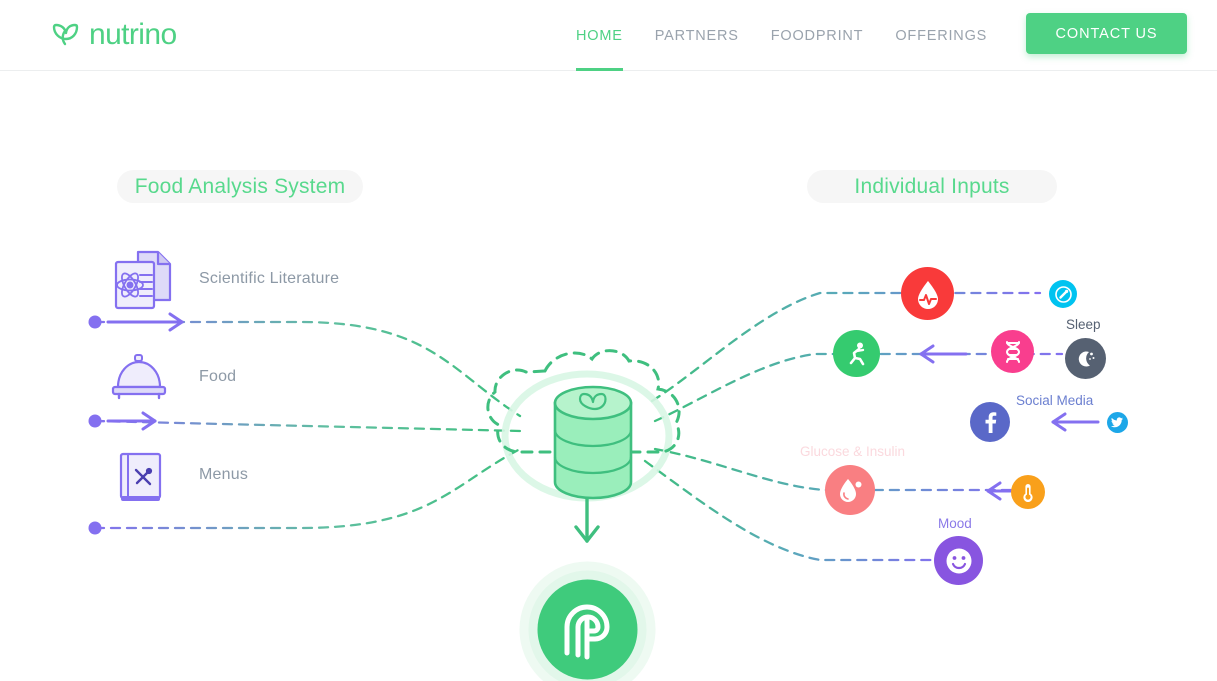 This screenshot has width=1217, height=681. I want to click on fingerprint-output-node, so click(587, 621).